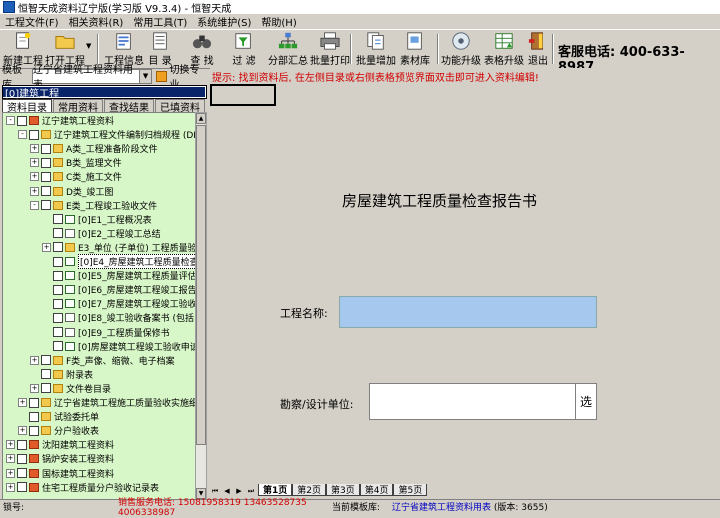  What do you see at coordinates (201, 285) in the screenshot?
I see `scroll-thumb` at bounding box center [201, 285].